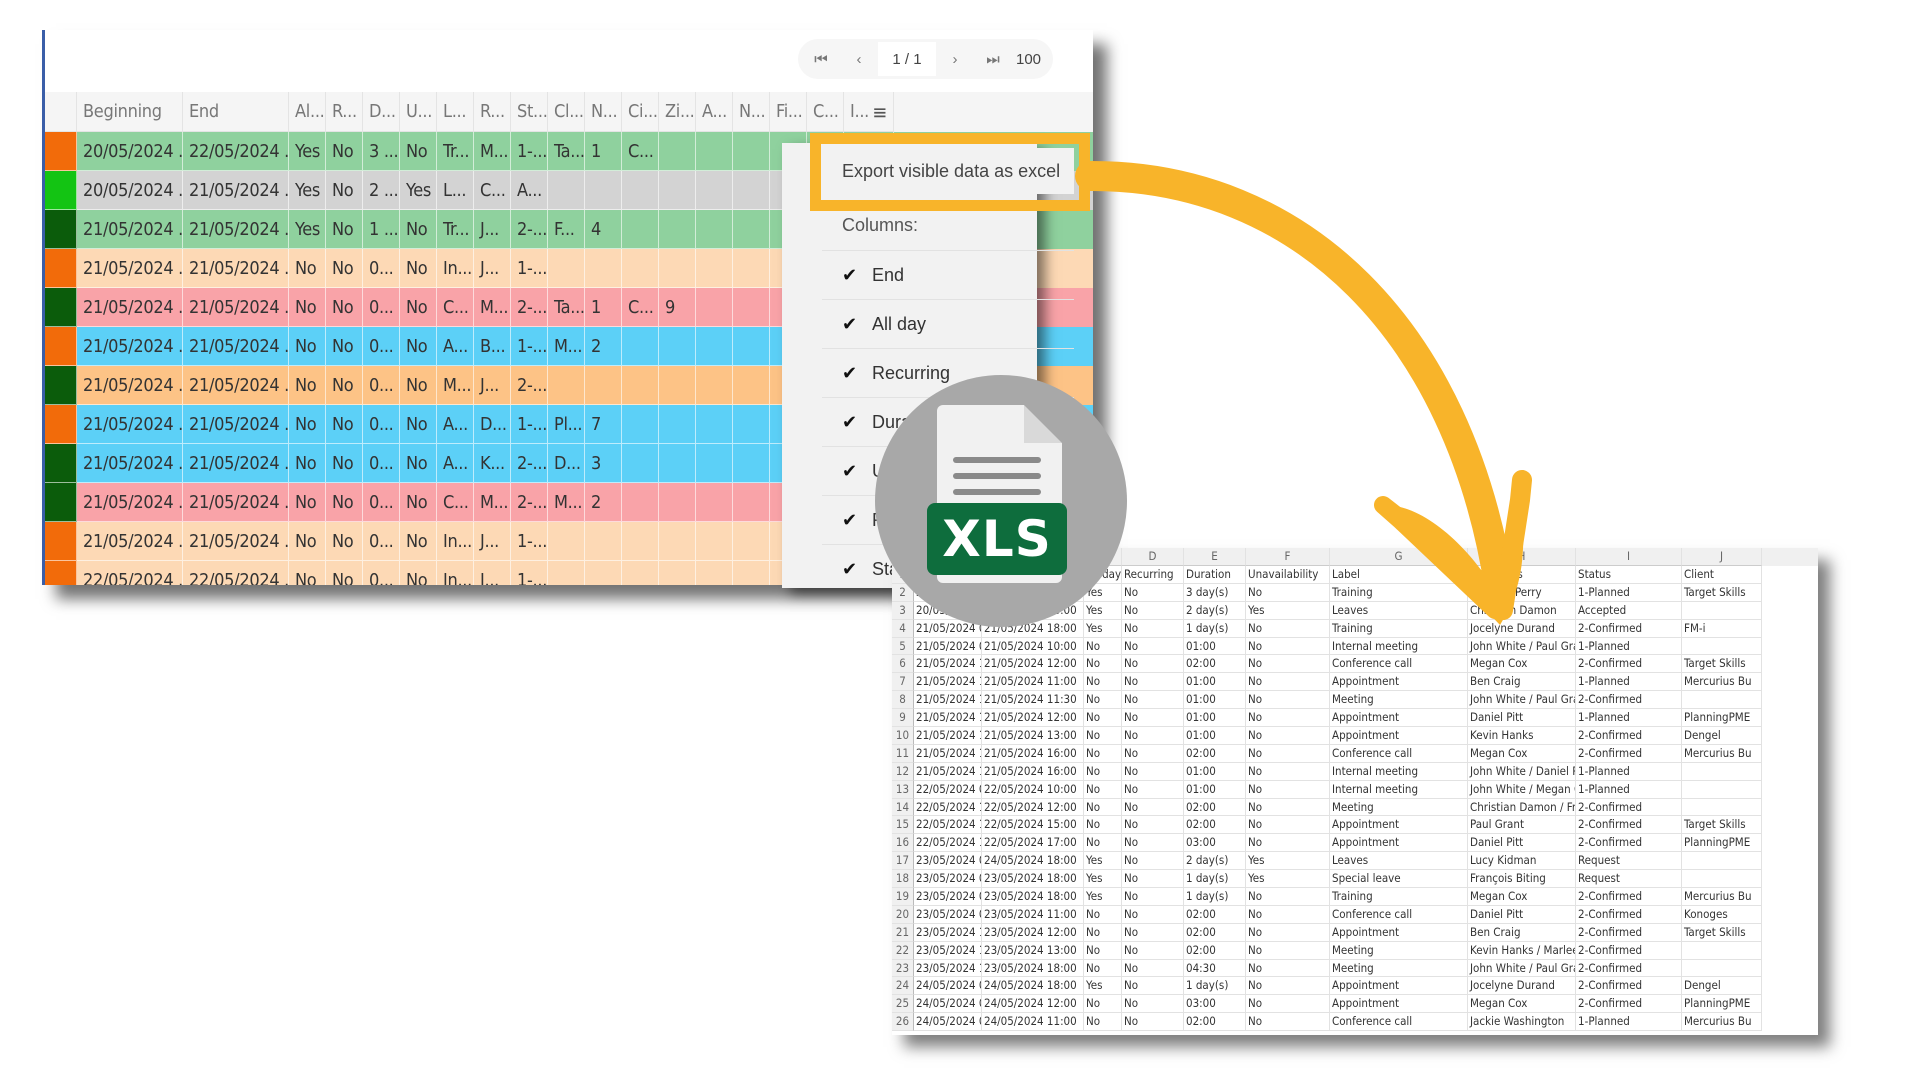 The image size is (1920, 1080). I want to click on sheet-cell: 24/05/2024 08:00, so click(948, 986).